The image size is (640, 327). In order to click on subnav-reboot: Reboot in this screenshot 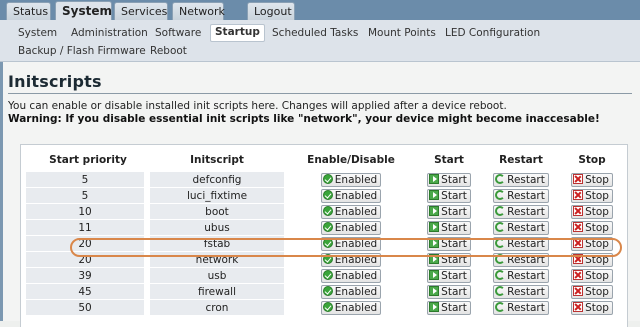, I will do `click(168, 51)`.